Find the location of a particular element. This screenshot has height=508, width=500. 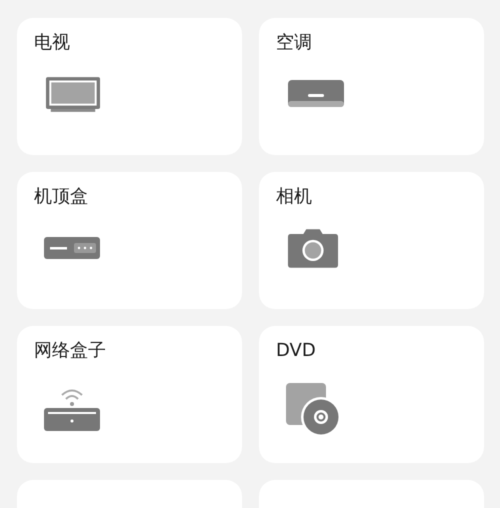

set-top-box-icon is located at coordinates (72, 248).